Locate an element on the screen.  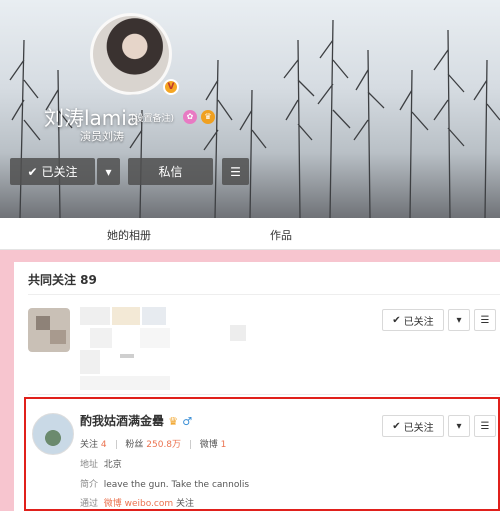
mutual-follows-title: 共同关注 89 is located at coordinates (62, 280).